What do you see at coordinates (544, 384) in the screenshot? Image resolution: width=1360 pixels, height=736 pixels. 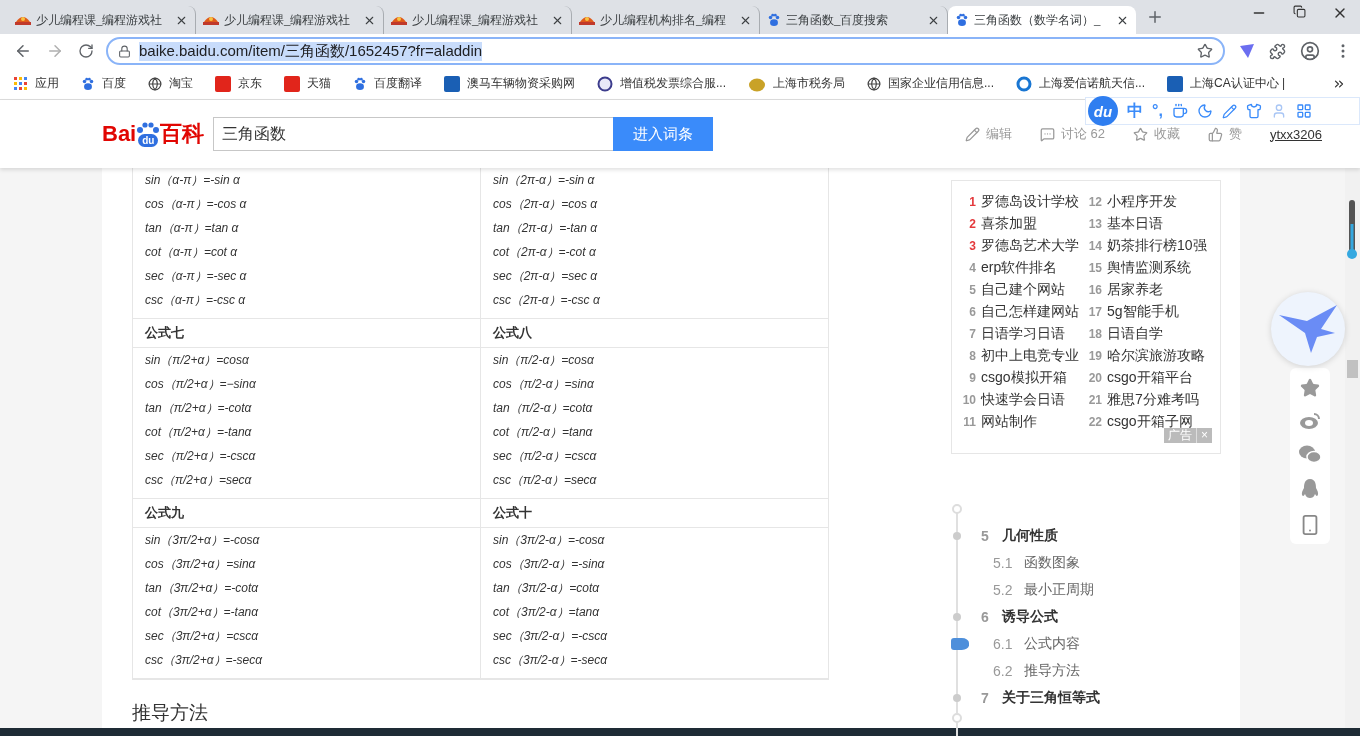 I see `formula-text: cos（π/2-α）=sinα` at bounding box center [544, 384].